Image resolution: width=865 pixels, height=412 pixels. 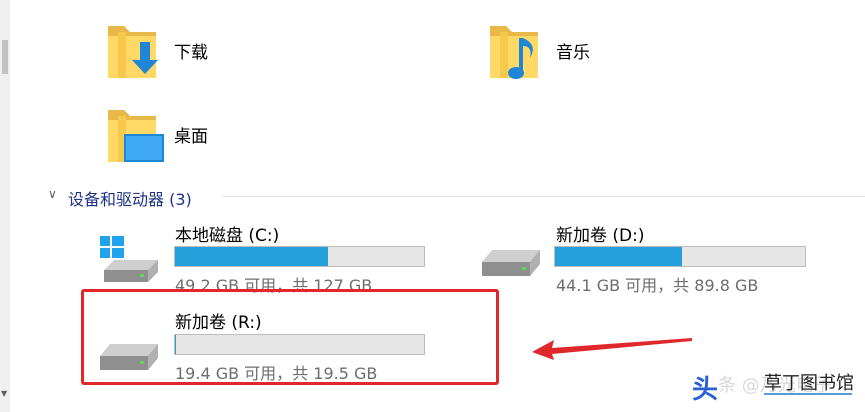 I want to click on folder-downloads: 下载, so click(x=204, y=51).